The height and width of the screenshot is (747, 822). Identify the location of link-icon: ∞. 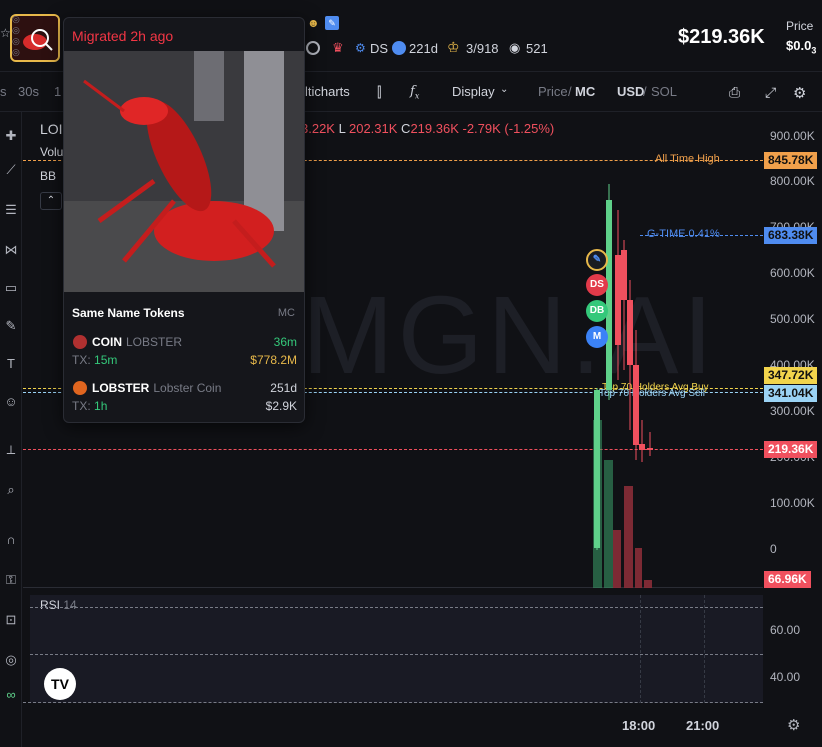
(11, 695).